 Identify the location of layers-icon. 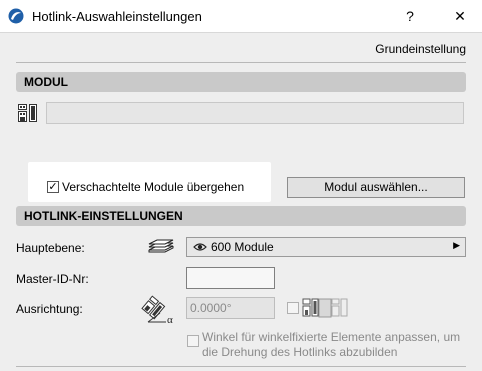
(161, 246).